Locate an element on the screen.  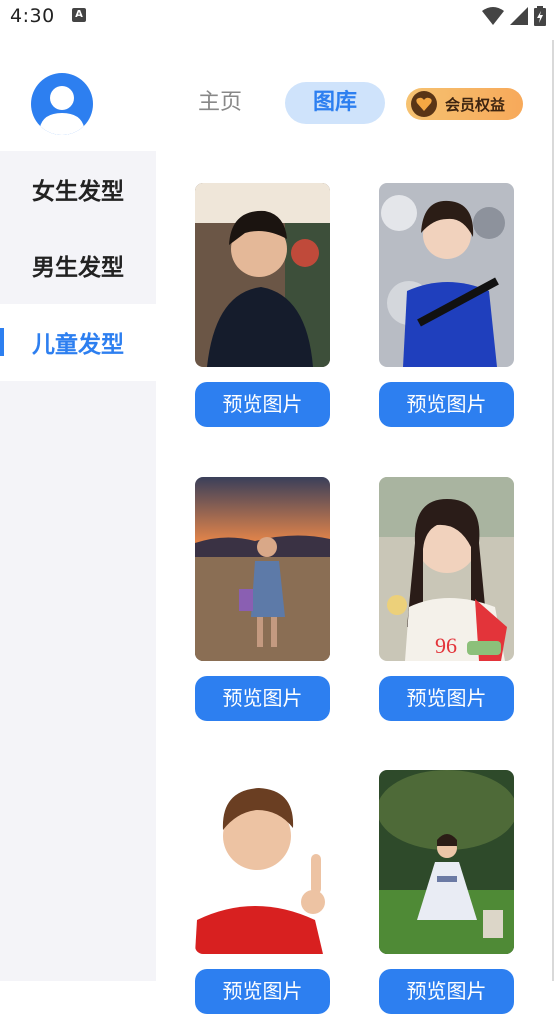
user-icon is located at coordinates (62, 110).